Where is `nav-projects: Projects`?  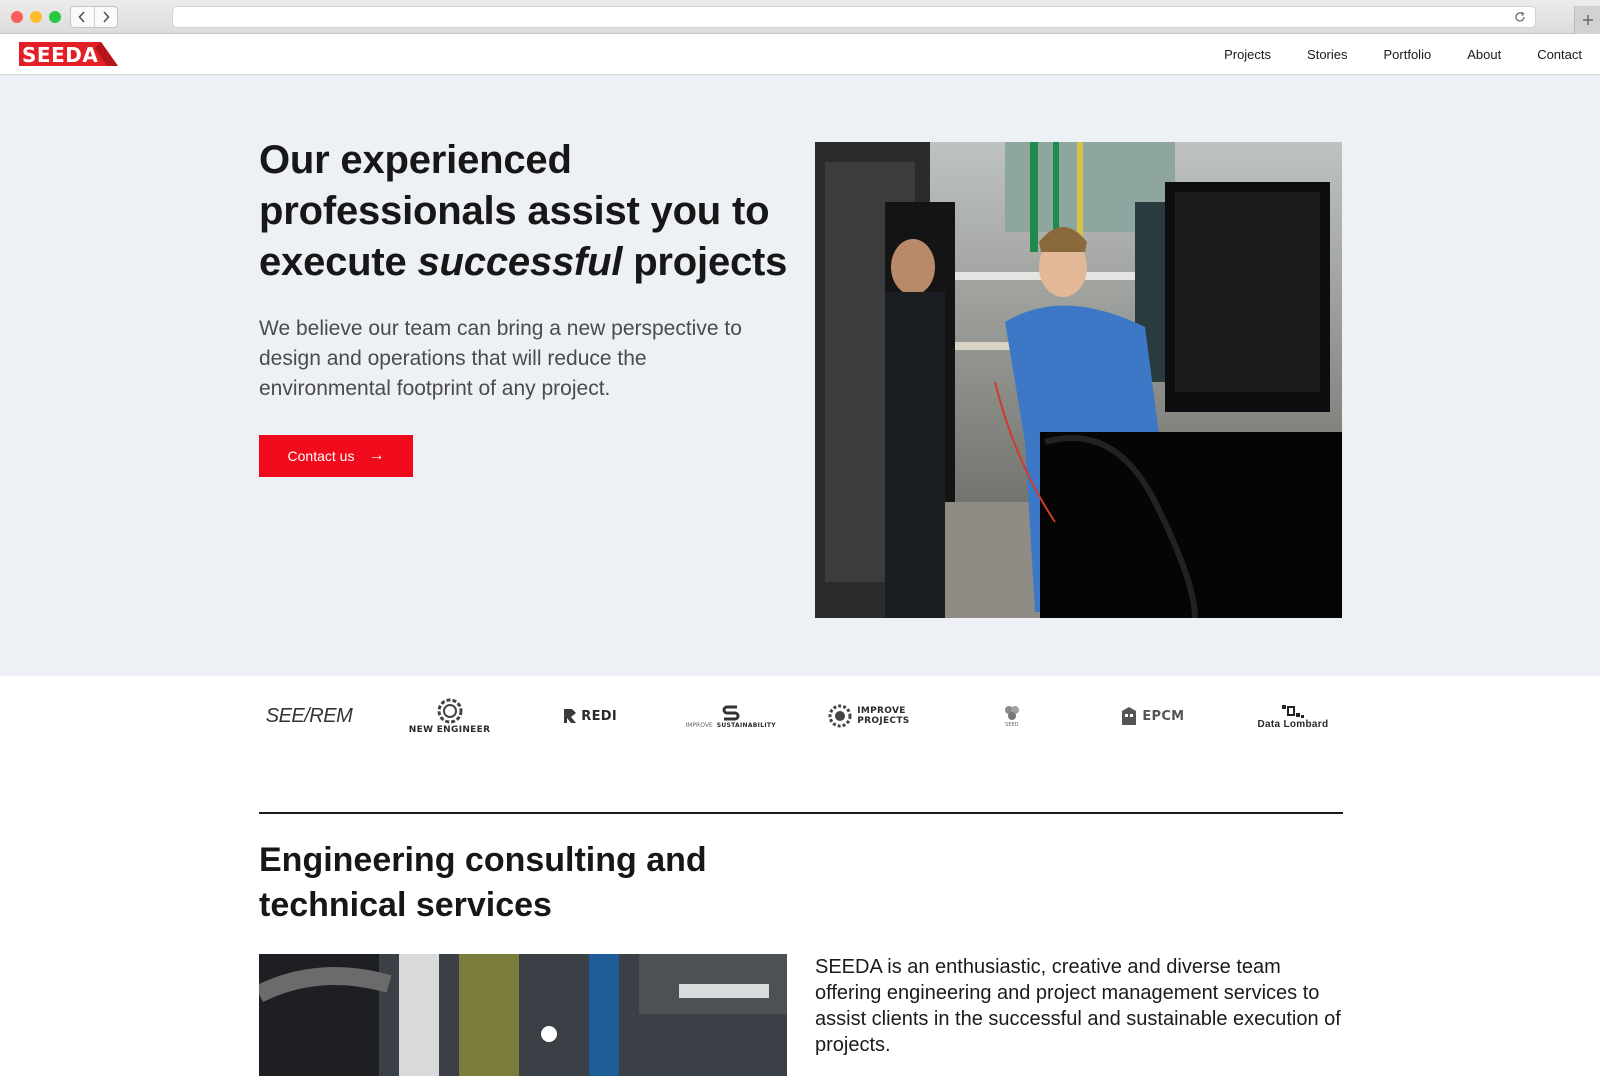
nav-projects: Projects is located at coordinates (1247, 54).